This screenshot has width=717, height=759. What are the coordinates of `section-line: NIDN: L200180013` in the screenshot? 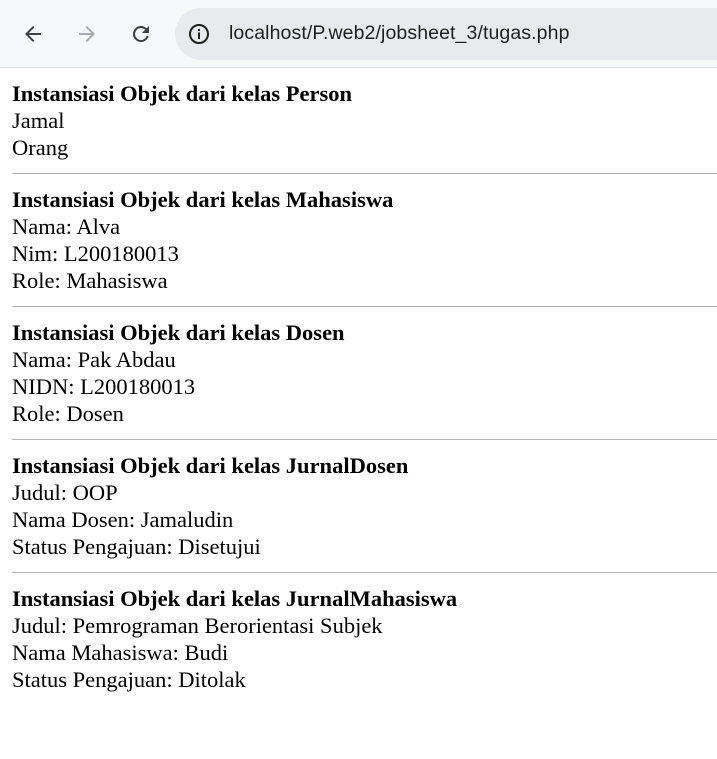 It's located at (104, 386).